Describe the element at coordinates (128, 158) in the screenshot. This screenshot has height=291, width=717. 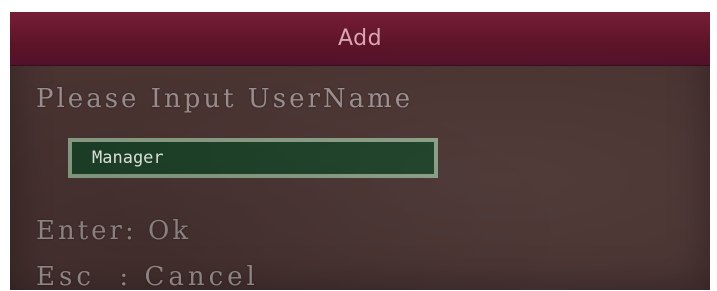
I see `username-input-value: Manager` at that location.